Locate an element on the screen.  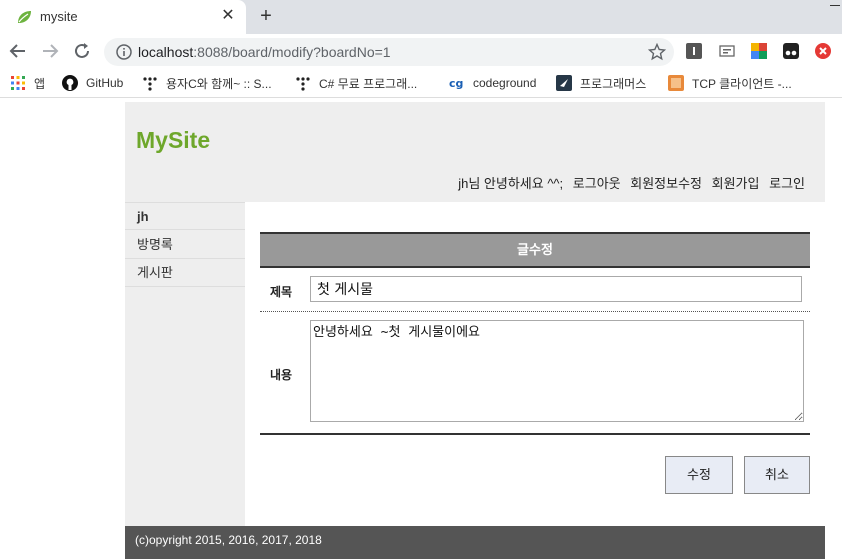
sidebar-item-board: 게시판 is located at coordinates (185, 273).